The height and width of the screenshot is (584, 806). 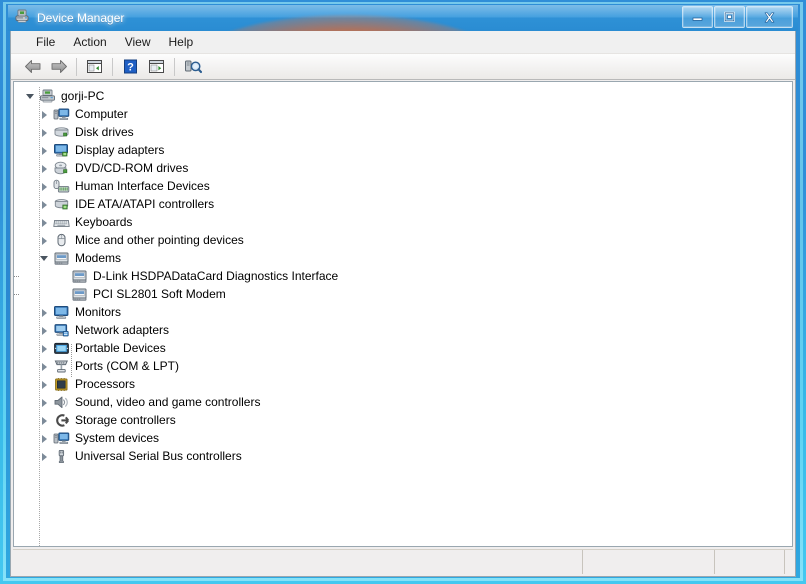 I want to click on minimize-button, so click(x=697, y=17).